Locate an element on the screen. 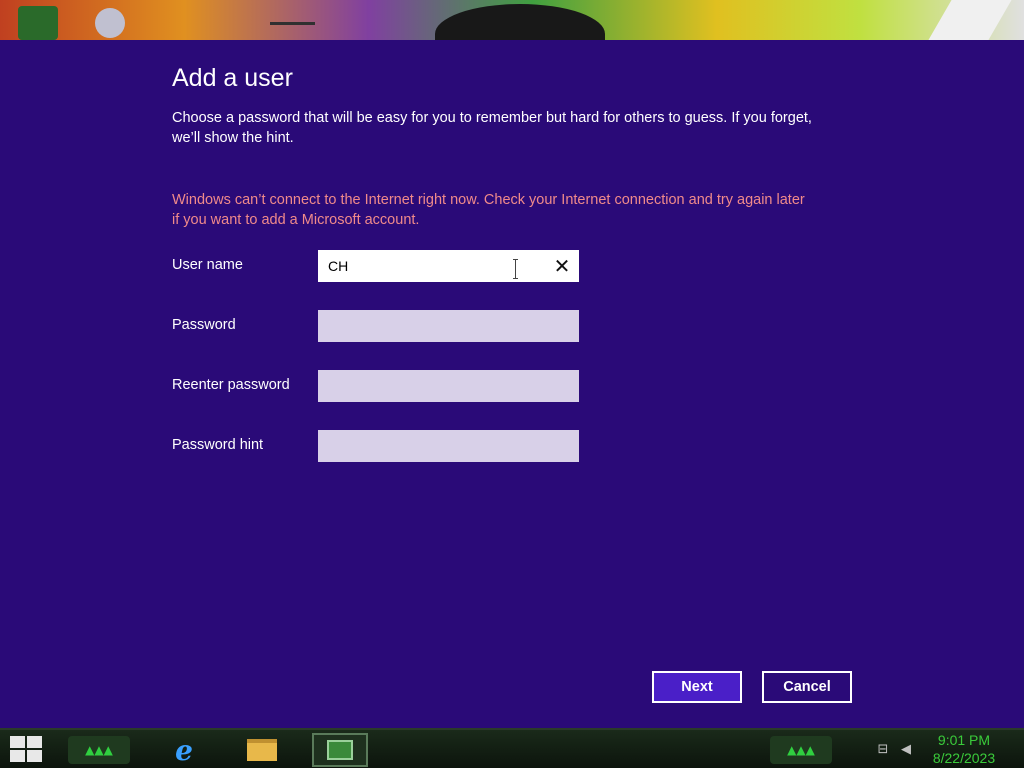 The image size is (1024, 768). password-input is located at coordinates (448, 326).